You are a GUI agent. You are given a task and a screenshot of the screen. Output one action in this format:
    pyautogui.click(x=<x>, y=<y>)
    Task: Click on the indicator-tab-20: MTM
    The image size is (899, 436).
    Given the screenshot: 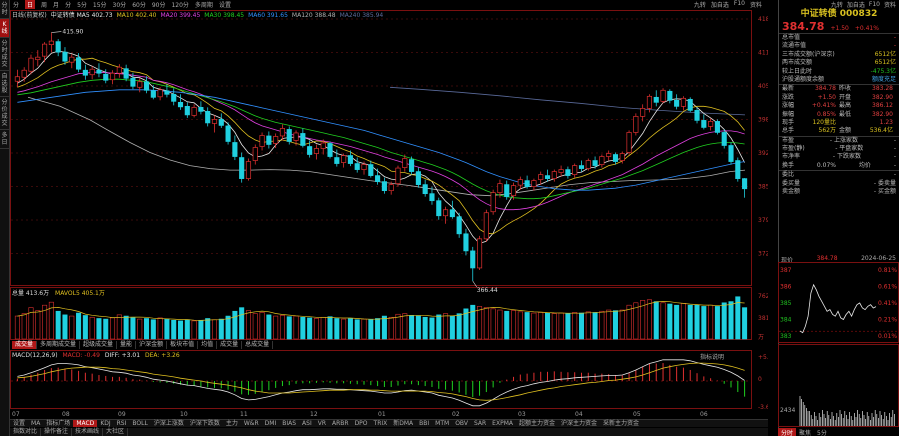 What is the action you would take?
    pyautogui.click(x=442, y=423)
    